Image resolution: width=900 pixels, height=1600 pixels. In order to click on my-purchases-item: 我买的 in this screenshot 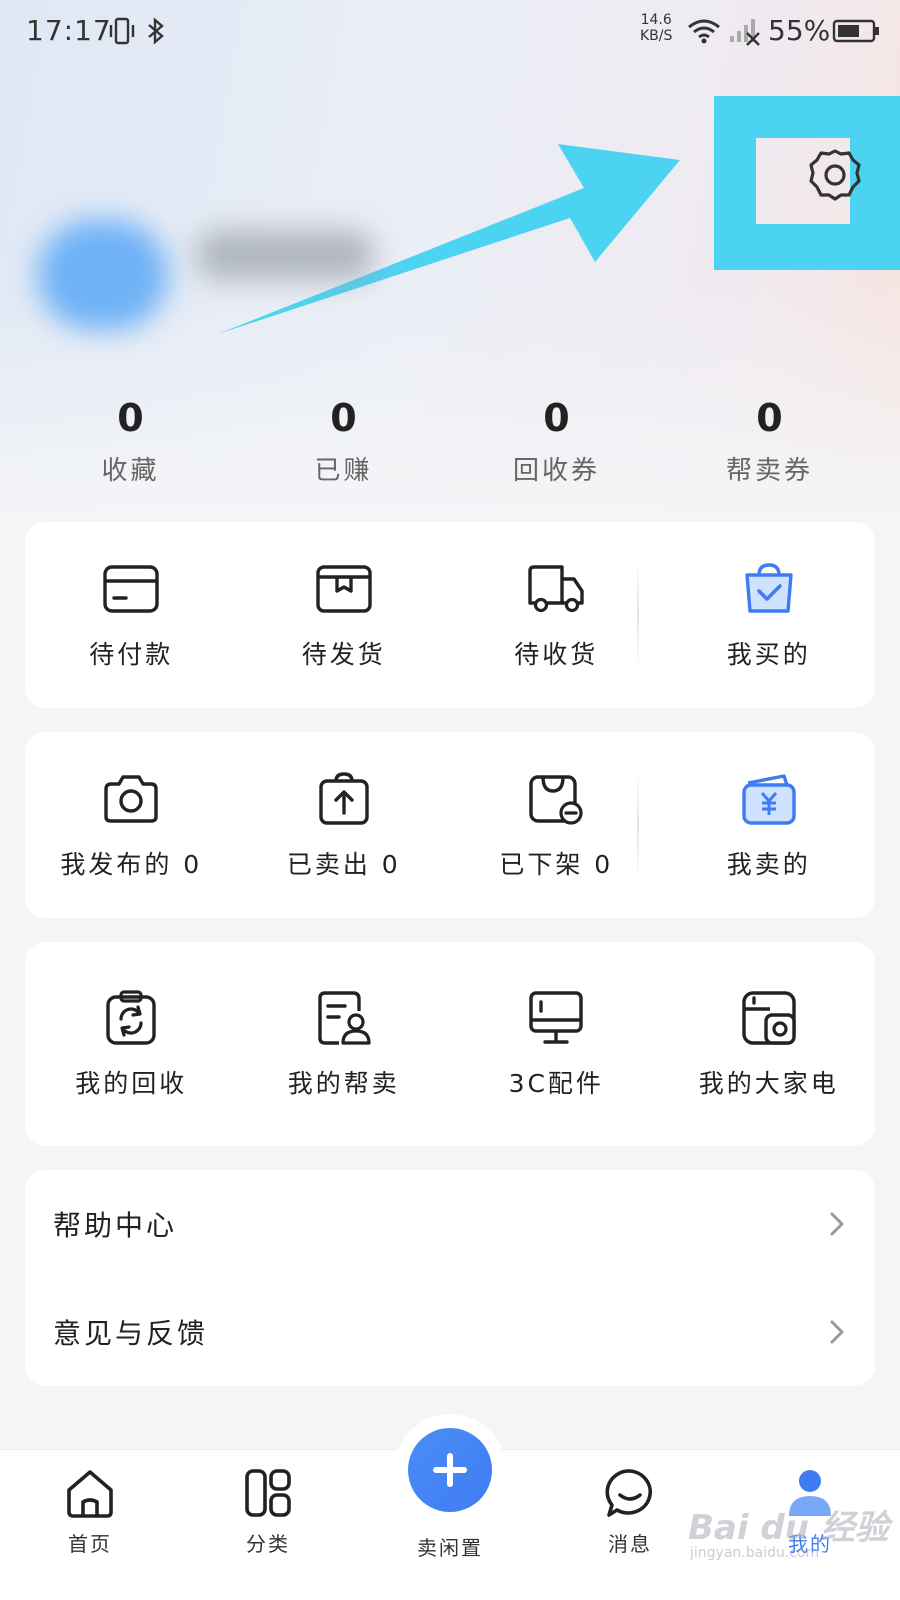, I will do `click(769, 615)`.